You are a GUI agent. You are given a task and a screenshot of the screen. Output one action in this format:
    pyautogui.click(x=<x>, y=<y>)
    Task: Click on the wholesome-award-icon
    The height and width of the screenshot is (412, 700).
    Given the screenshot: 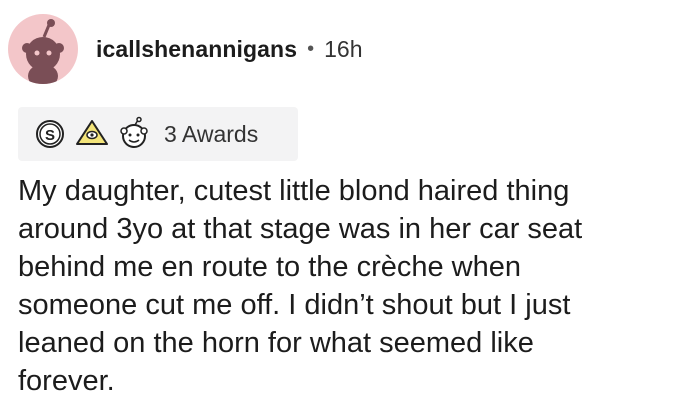 What is the action you would take?
    pyautogui.click(x=134, y=134)
    